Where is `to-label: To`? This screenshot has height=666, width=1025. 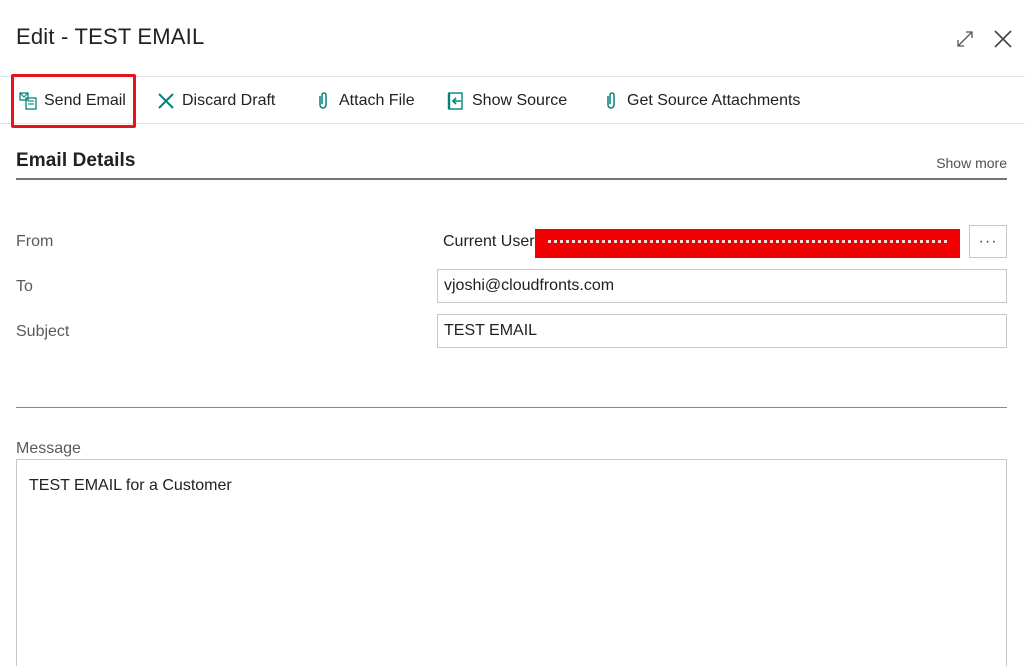
to-label: To is located at coordinates (24, 286).